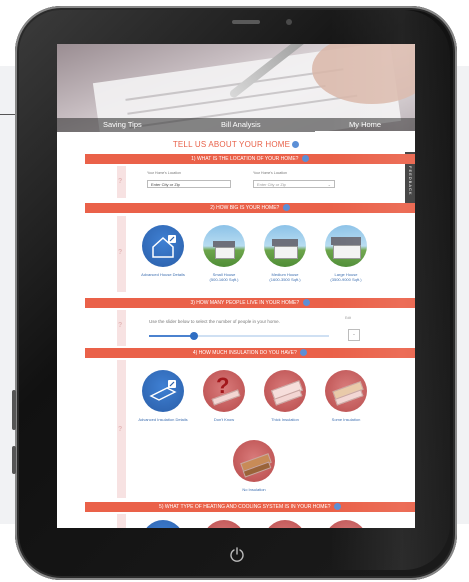 The image size is (469, 582). What do you see at coordinates (271, 184) in the screenshot?
I see `location-select-value: Enter City or Zip` at bounding box center [271, 184].